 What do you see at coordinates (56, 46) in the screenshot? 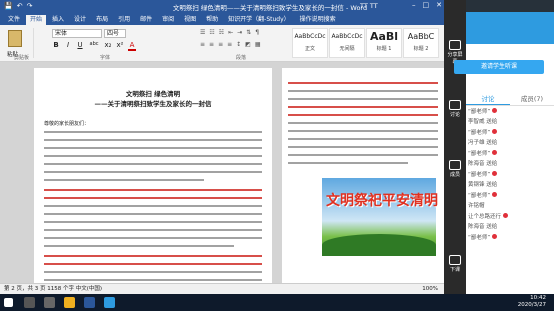
I see `bold-button: B` at bounding box center [56, 46].